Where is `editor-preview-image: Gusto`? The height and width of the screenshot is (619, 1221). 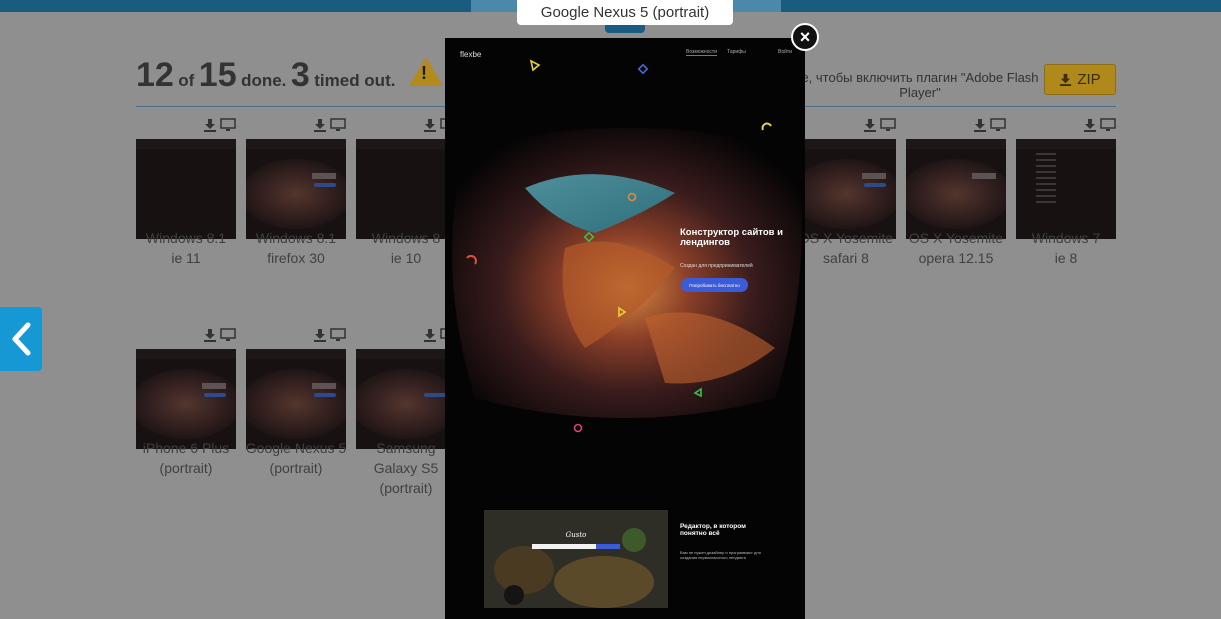
editor-preview-image: Gusto is located at coordinates (576, 559).